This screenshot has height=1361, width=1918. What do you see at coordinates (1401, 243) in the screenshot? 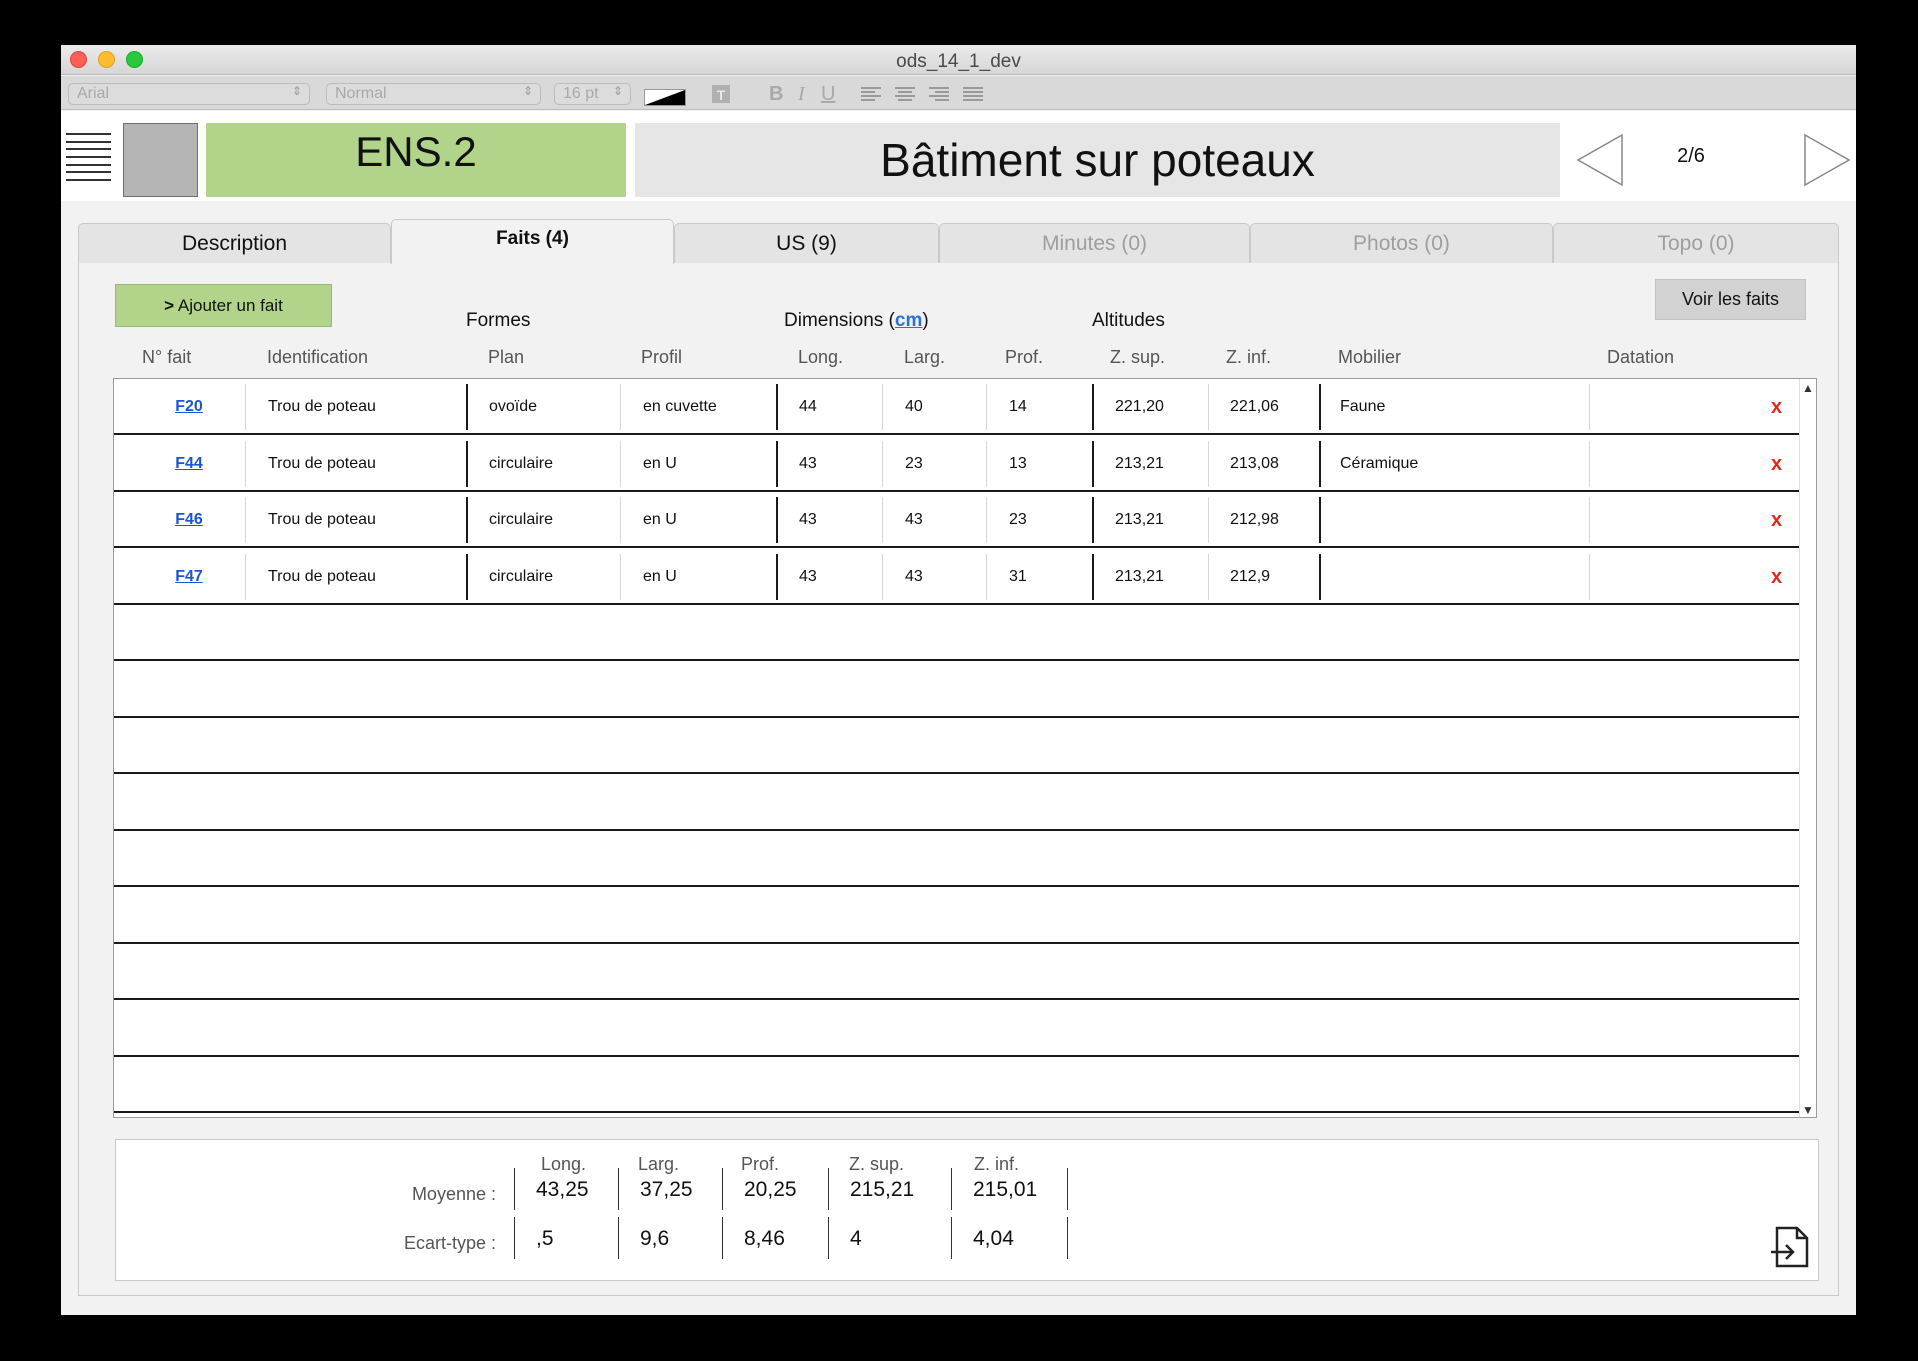
I see `tab-photos: Photos (0)` at bounding box center [1401, 243].